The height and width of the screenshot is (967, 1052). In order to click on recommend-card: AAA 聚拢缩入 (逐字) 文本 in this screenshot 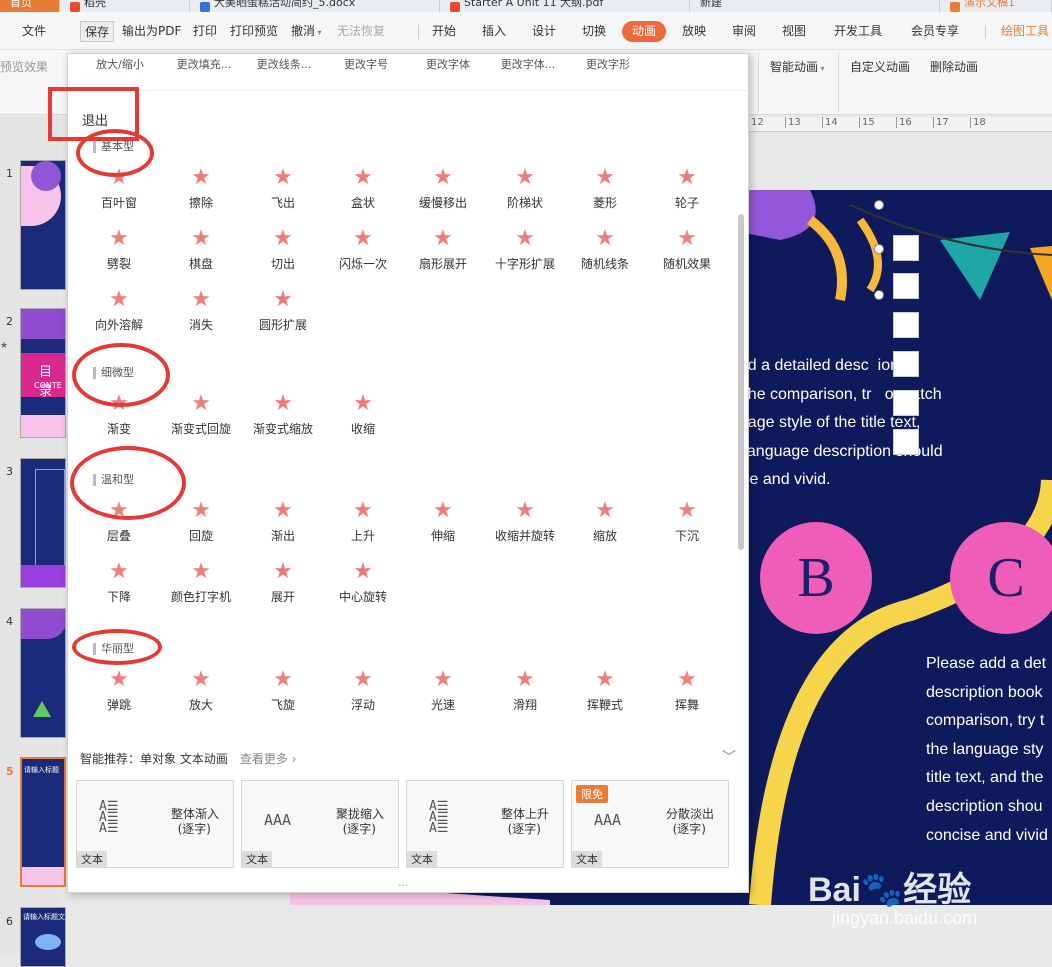, I will do `click(320, 824)`.